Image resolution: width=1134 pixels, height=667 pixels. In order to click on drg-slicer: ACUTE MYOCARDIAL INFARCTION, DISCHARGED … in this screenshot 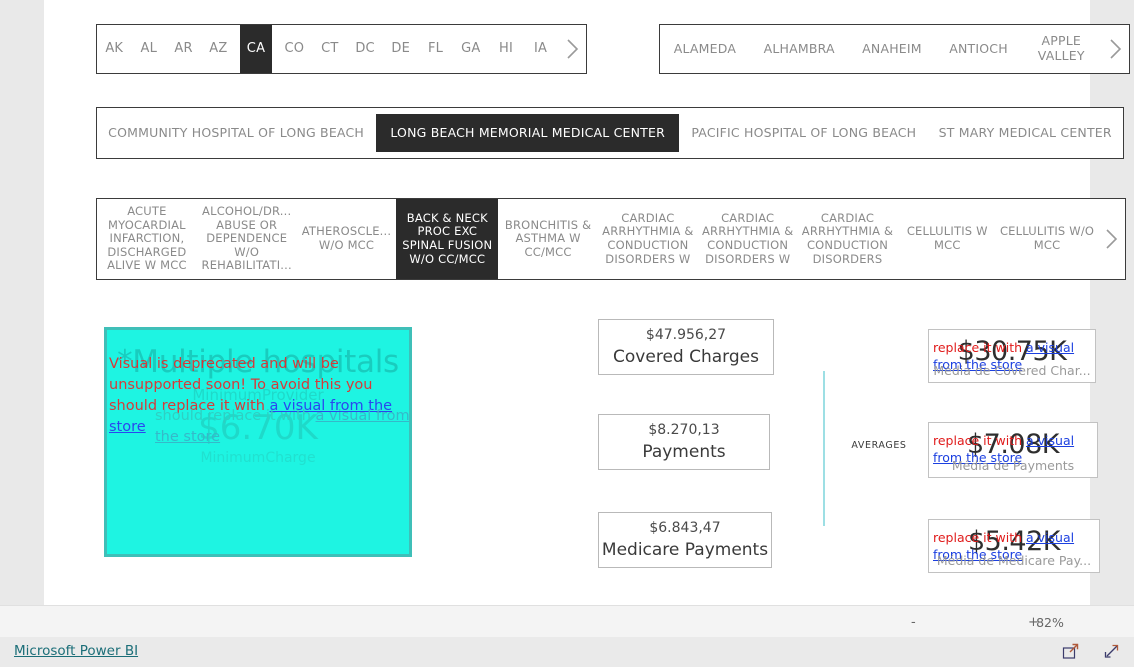, I will do `click(611, 239)`.